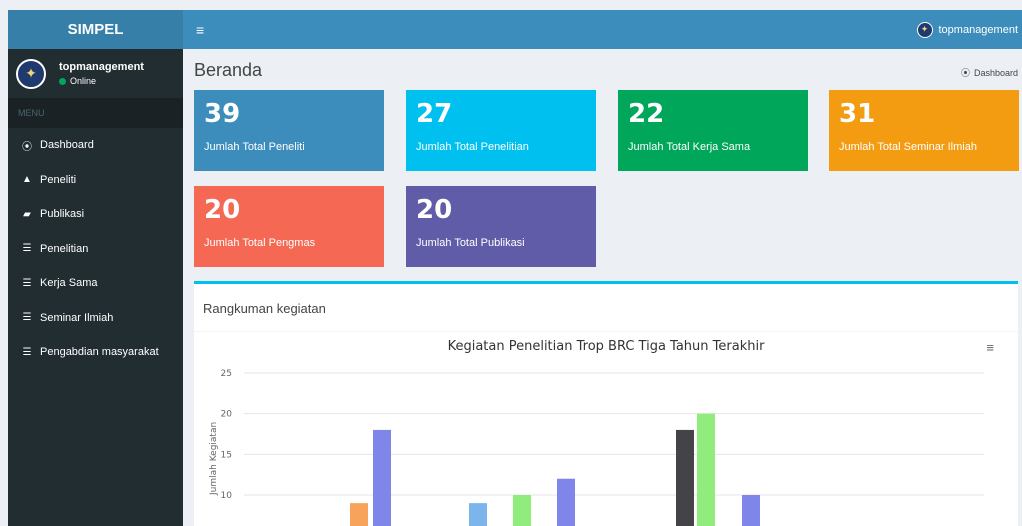 The image size is (1022, 526). Describe the element at coordinates (713, 130) in the screenshot. I see `stat-box: 22 Jumlah Total Kerja Sama` at that location.